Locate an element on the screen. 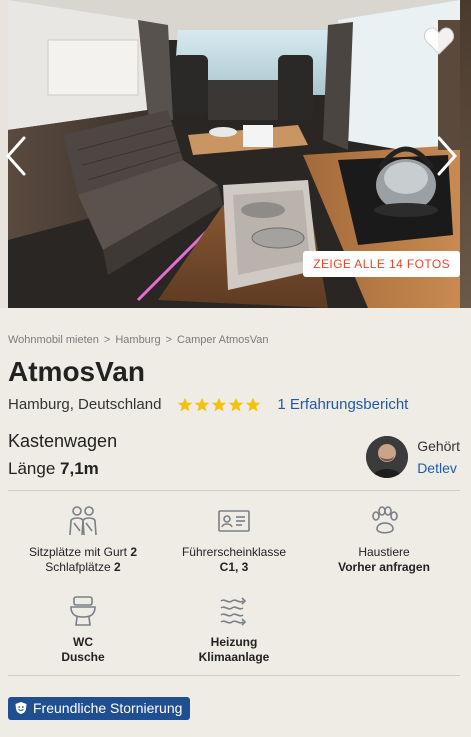 Image resolution: width=471 pixels, height=737 pixels. breadcrumb-link-camper: Camper AtmosVan is located at coordinates (223, 340).